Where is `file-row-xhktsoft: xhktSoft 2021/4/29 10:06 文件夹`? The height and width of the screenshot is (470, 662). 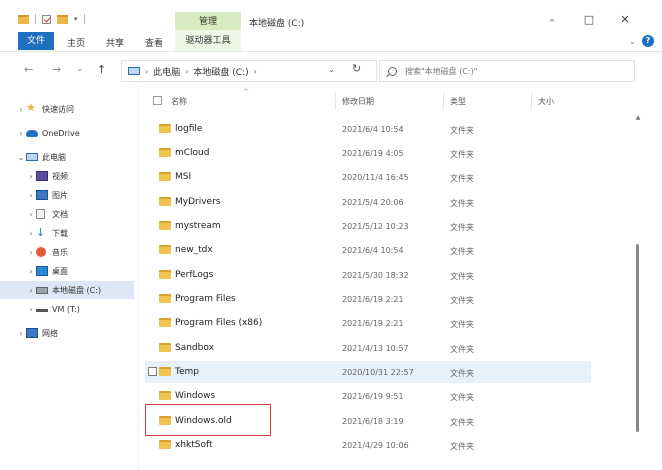
file-row-xhktsoft: xhktSoft 2021/4/29 10:06 文件夹 is located at coordinates (368, 445).